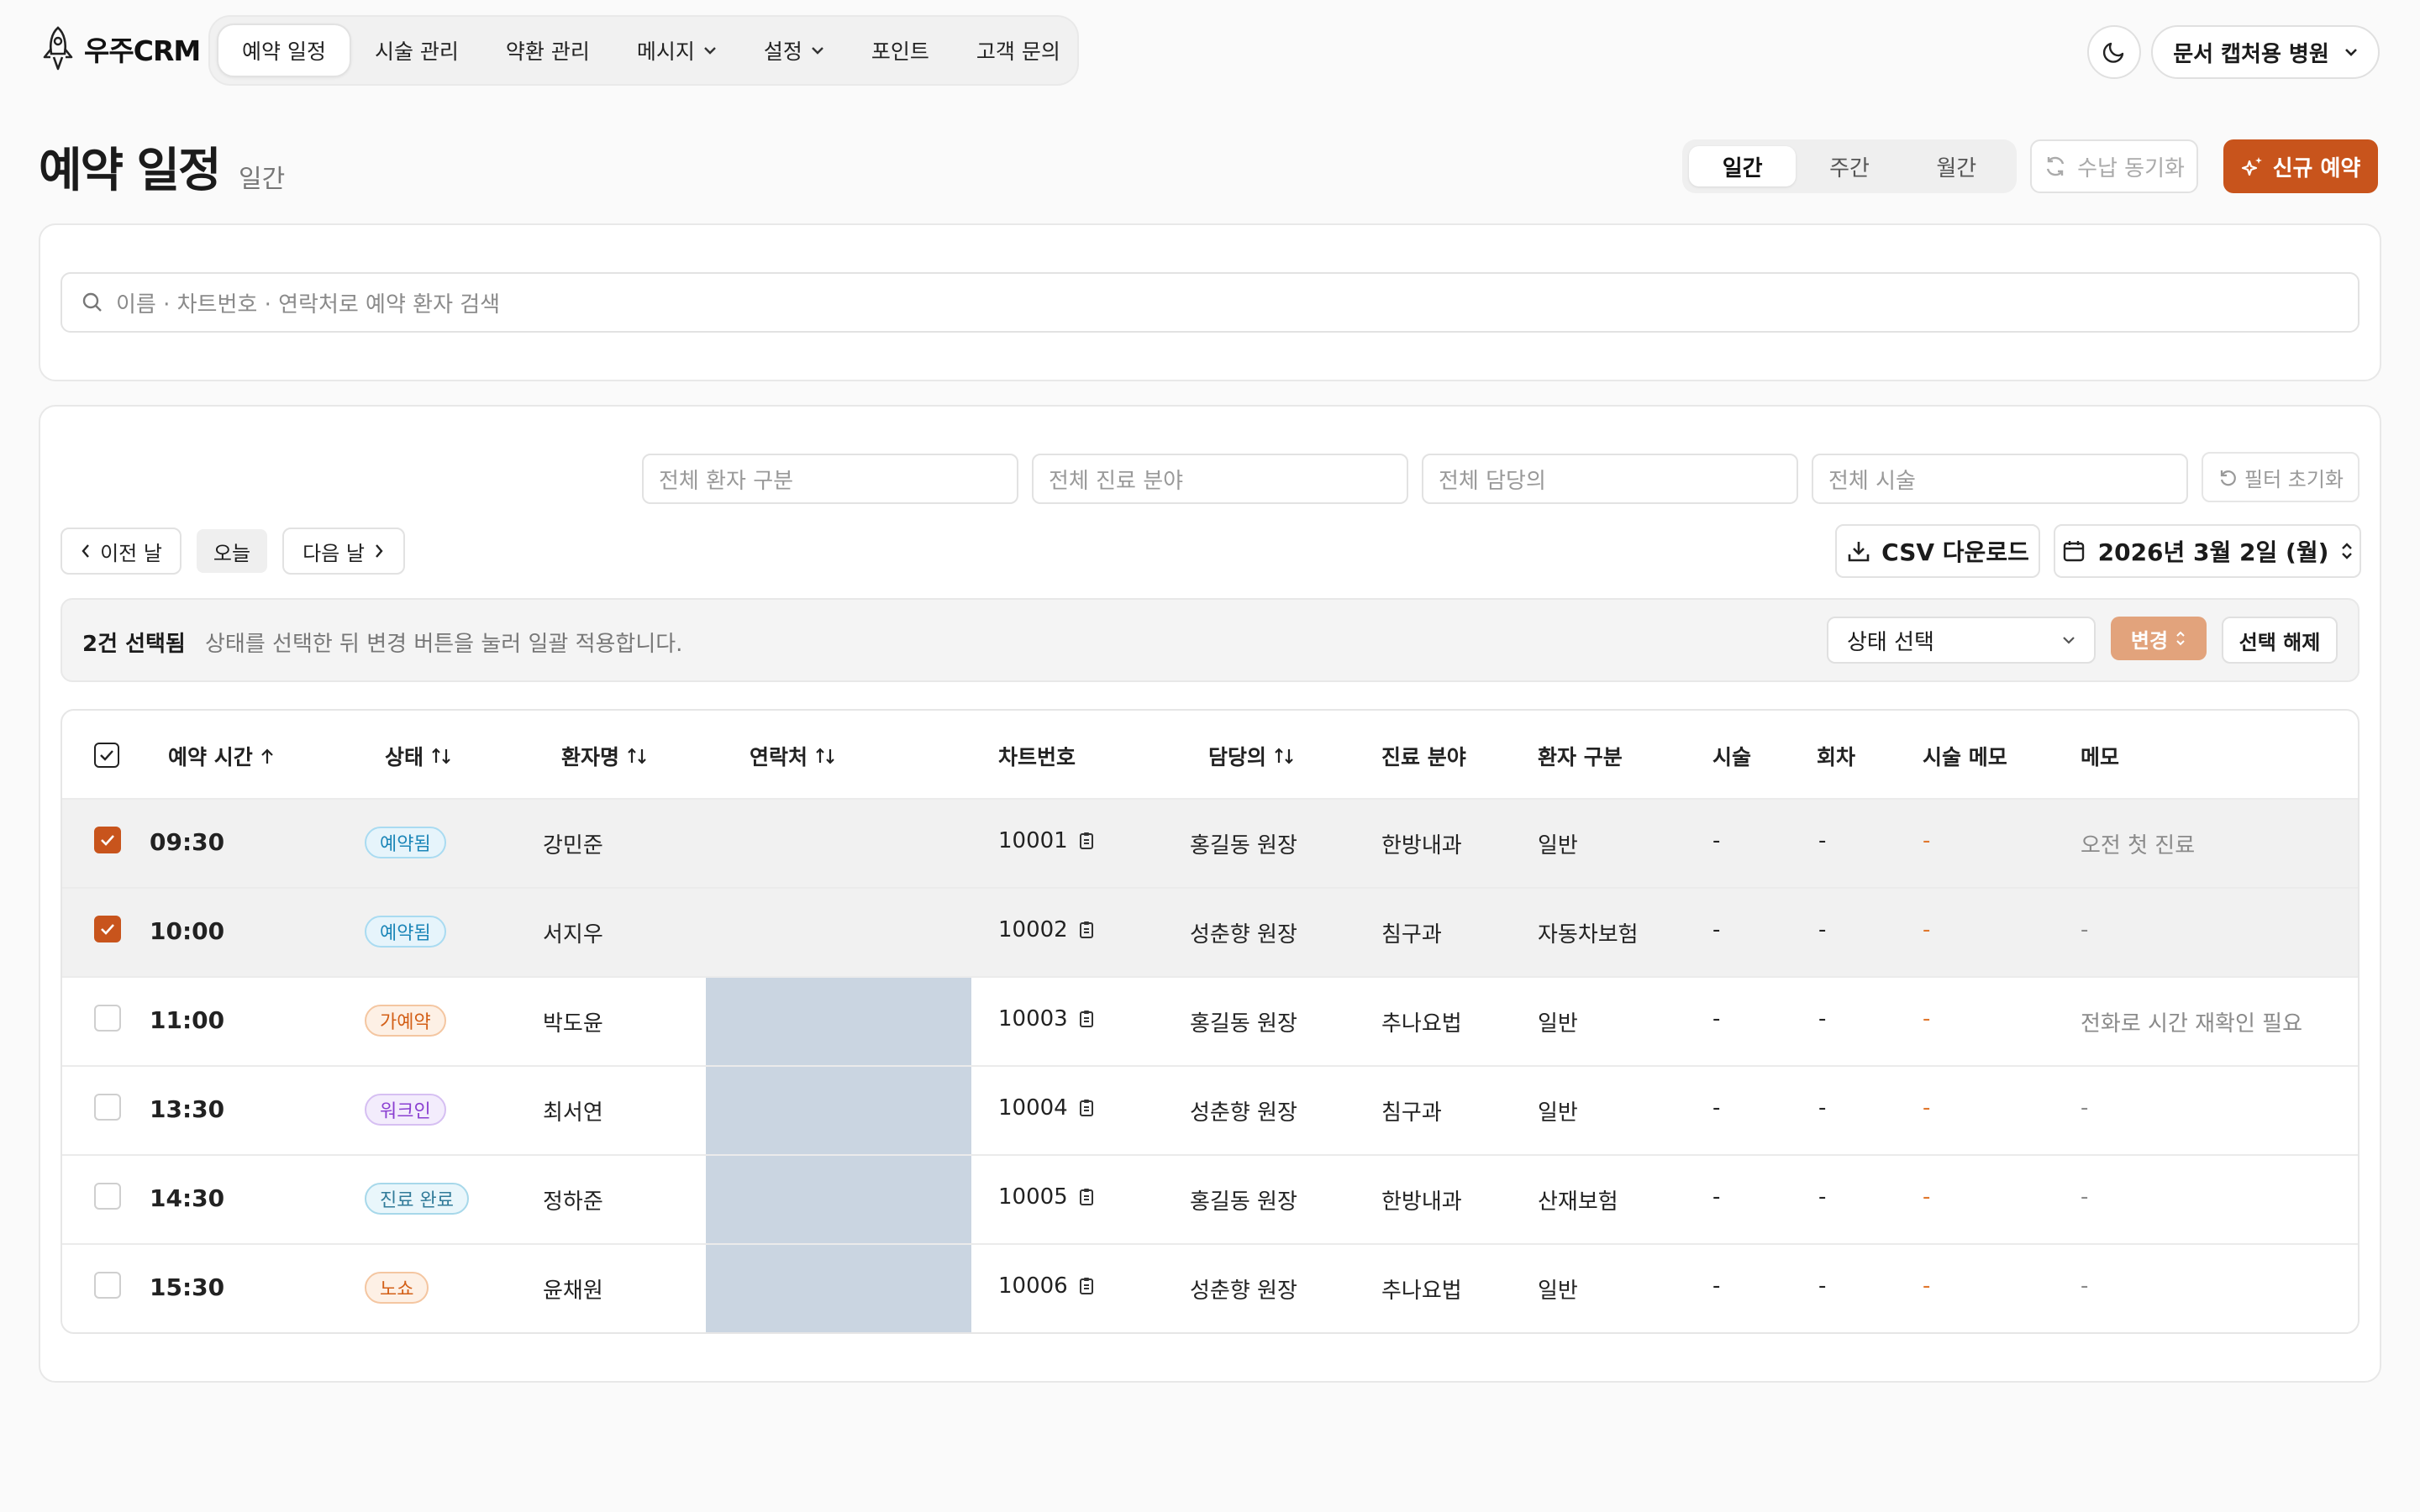  What do you see at coordinates (726, 481) in the screenshot?
I see `filter-label: 전체 환자 구분` at bounding box center [726, 481].